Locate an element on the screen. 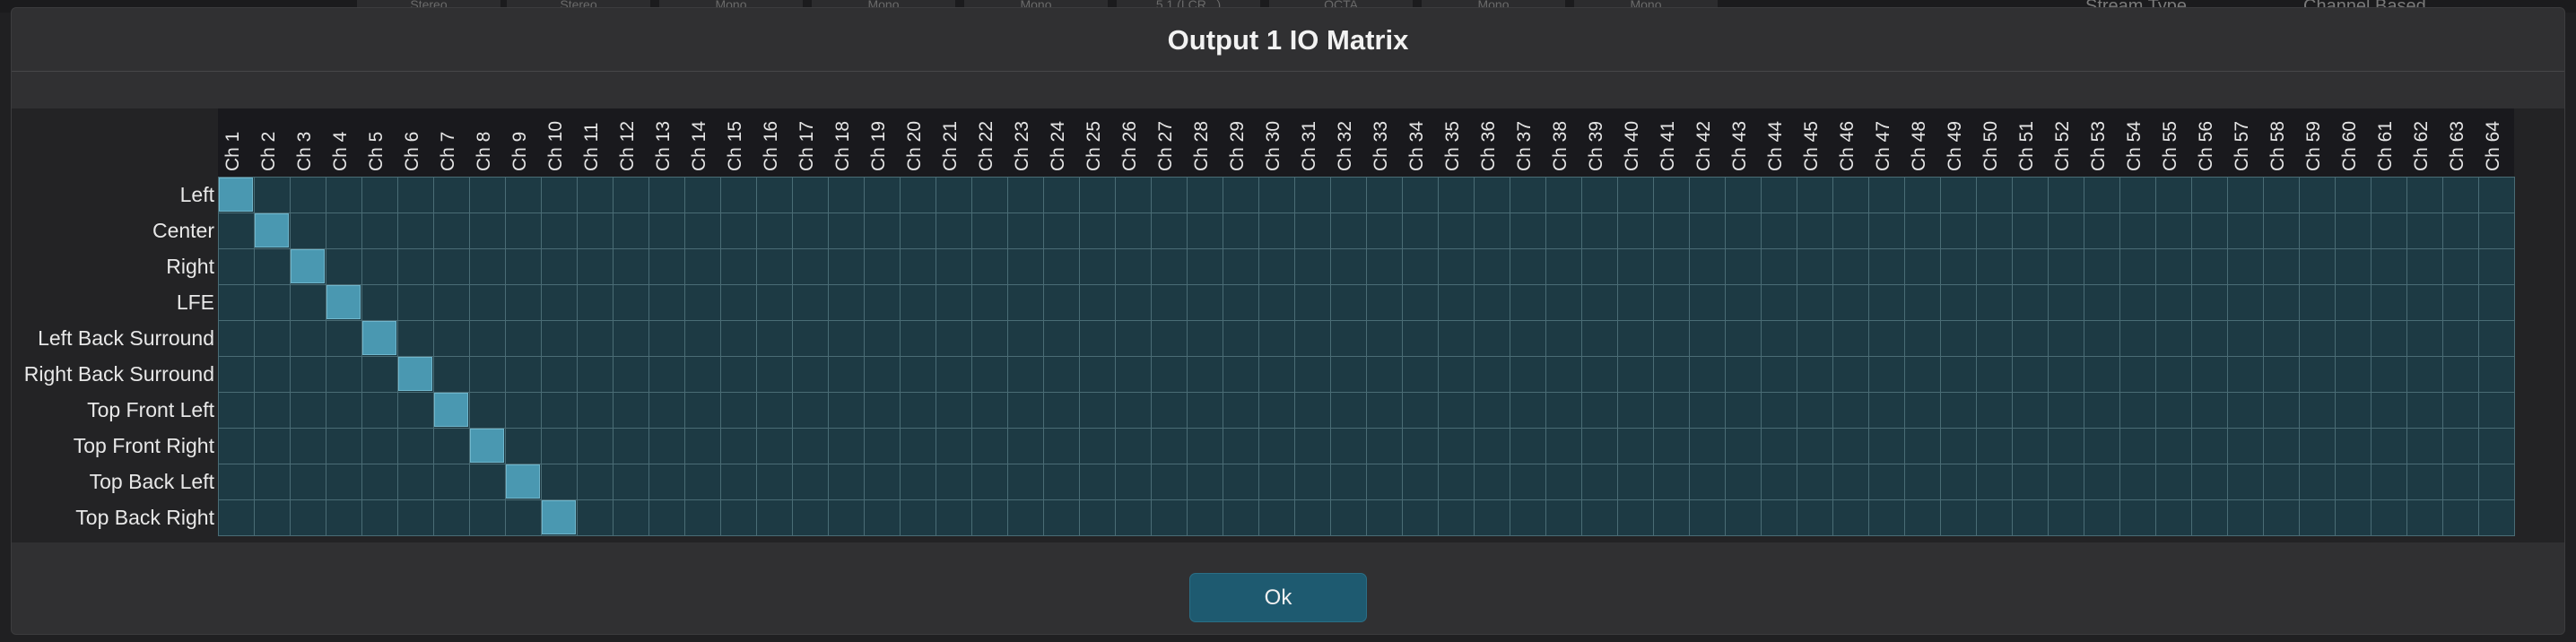 The height and width of the screenshot is (642, 2576). column-header-label: Ch 19 is located at coordinates (878, 145).